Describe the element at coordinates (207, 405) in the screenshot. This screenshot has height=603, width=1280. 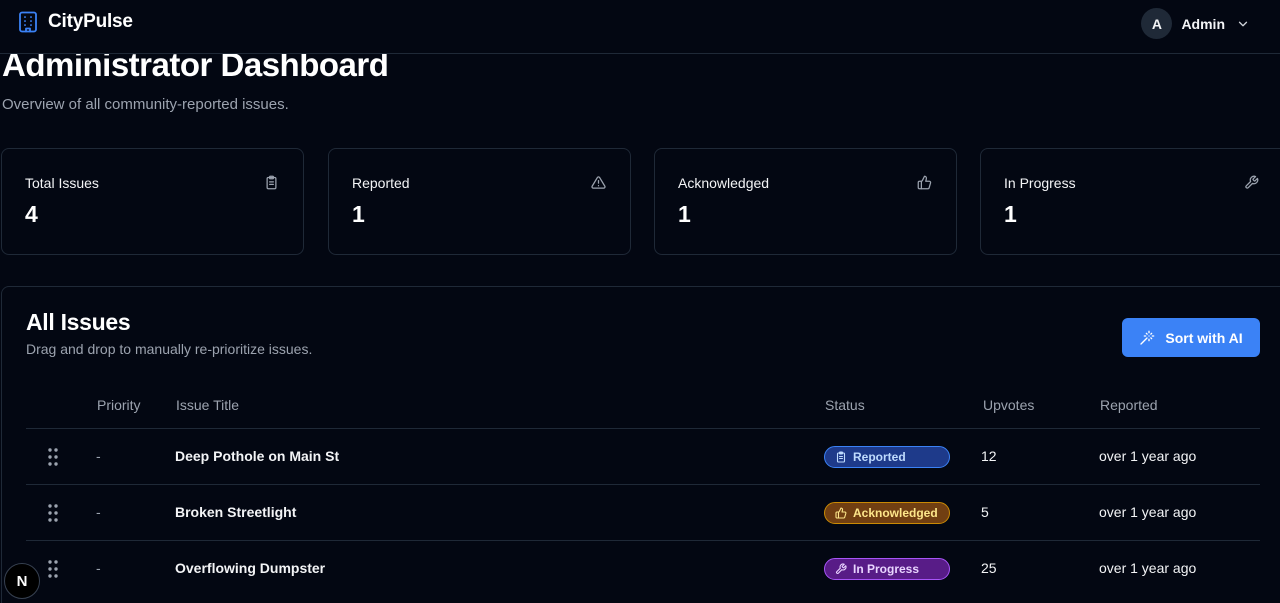
I see `column-header-issue-title: Issue Title` at that location.